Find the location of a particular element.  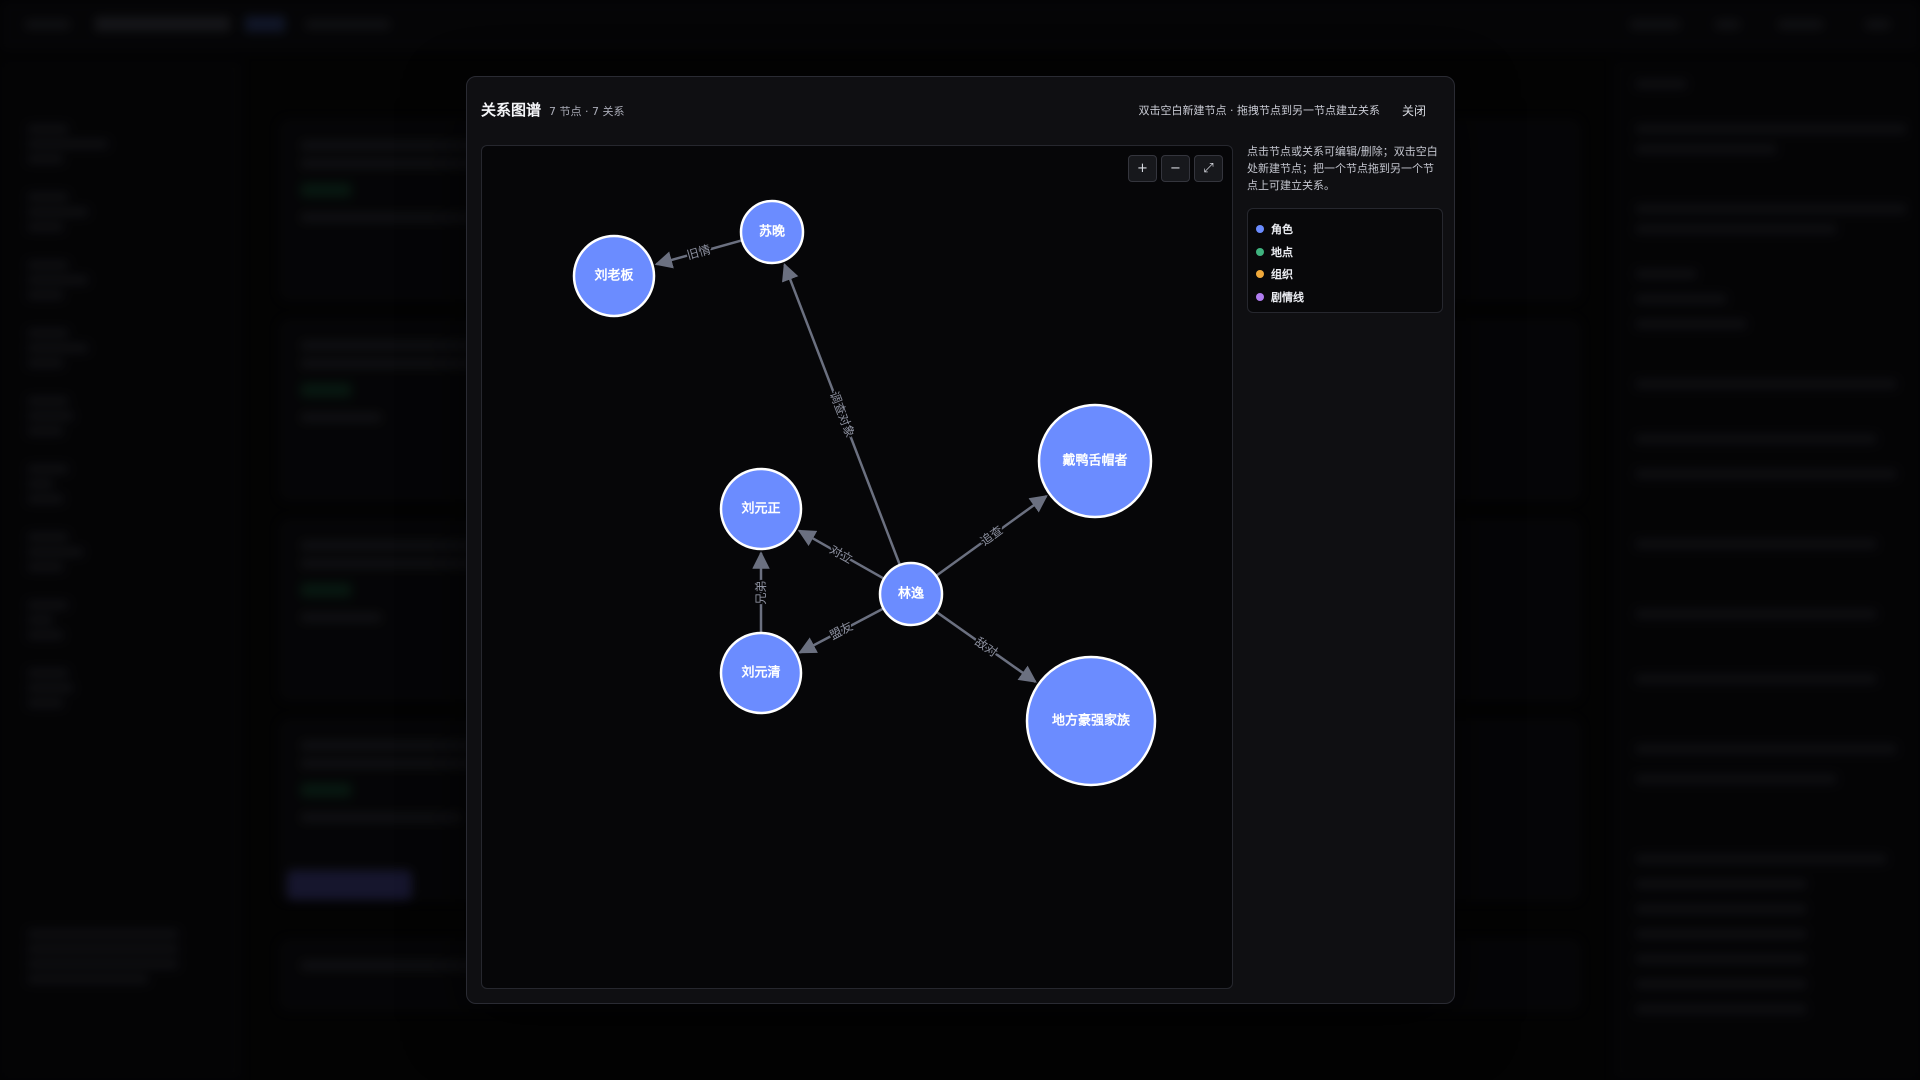

zoom-in-button: + is located at coordinates (1142, 168).